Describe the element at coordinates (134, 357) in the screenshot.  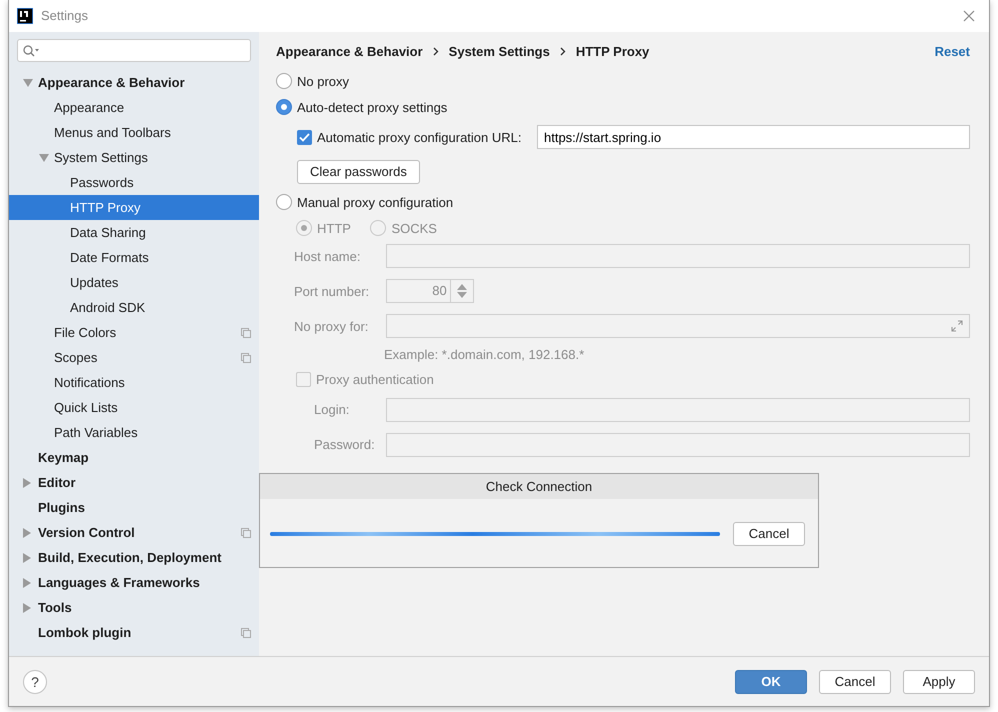
I see `tree-item: Scopes` at that location.